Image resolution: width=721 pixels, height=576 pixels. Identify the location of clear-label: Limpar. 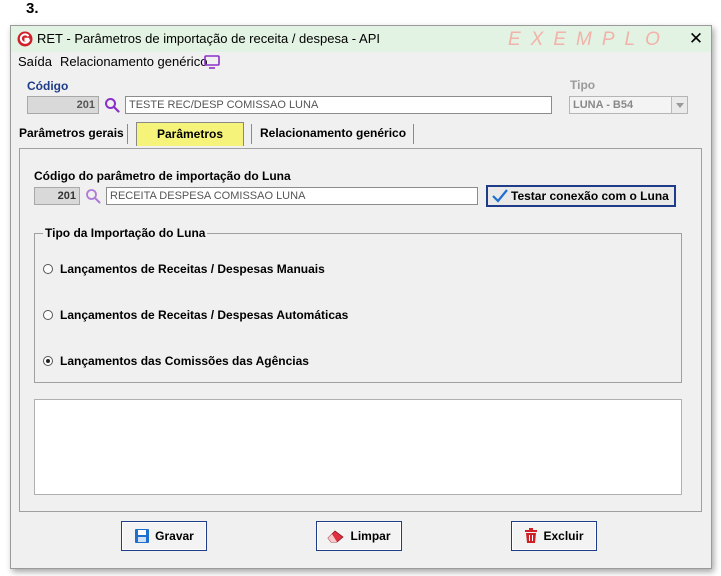
(370, 536).